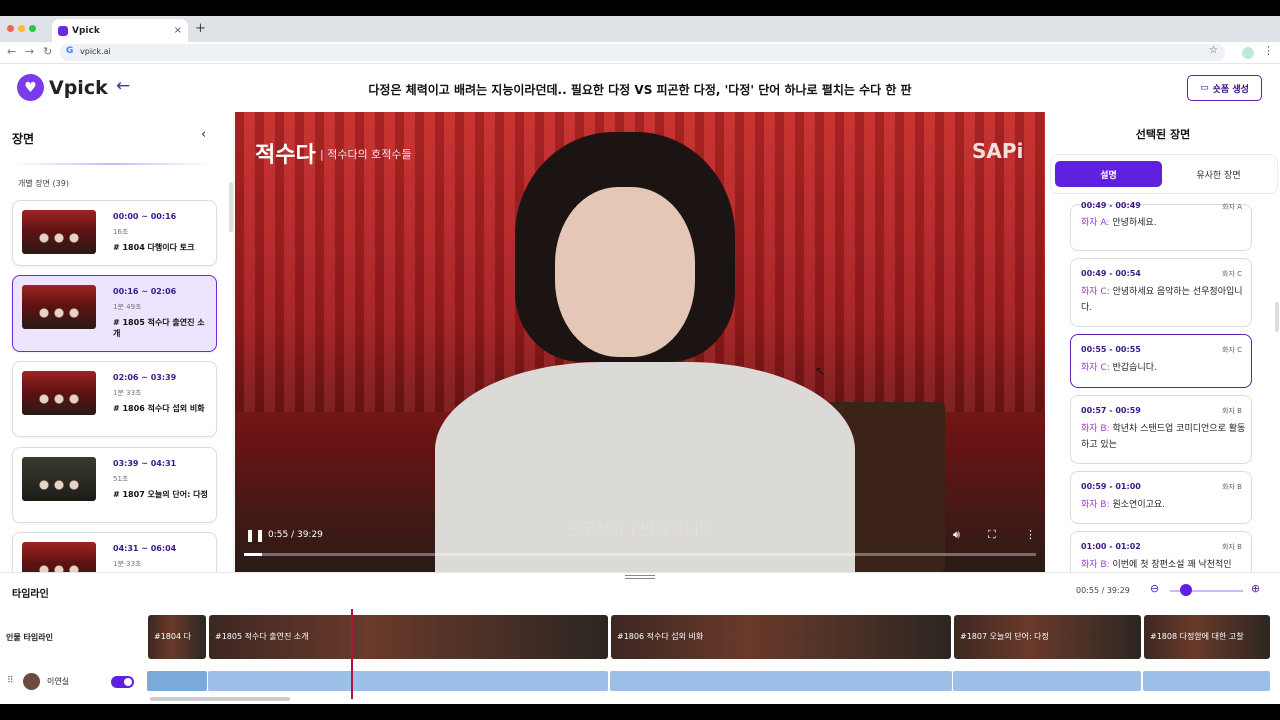  What do you see at coordinates (47, 51) in the screenshot?
I see `reload-icon: ↻` at bounding box center [47, 51].